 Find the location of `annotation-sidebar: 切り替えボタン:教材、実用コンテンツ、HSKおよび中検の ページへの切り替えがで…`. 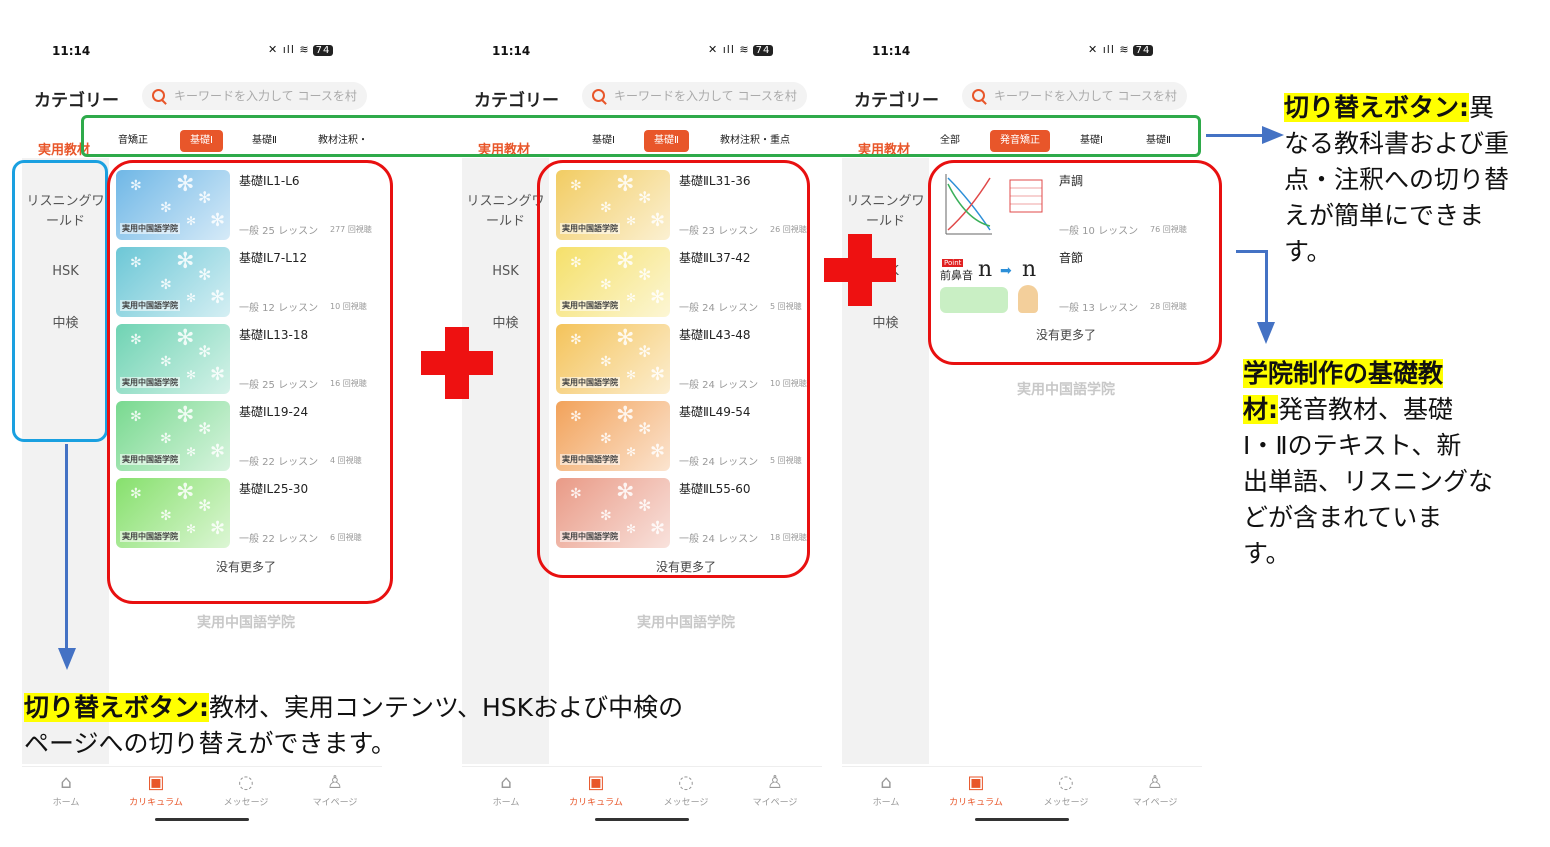

annotation-sidebar: 切り替えボタン:教材、実用コンテンツ、HSKおよび中検の ページへの切り替えがで… is located at coordinates (354, 725).